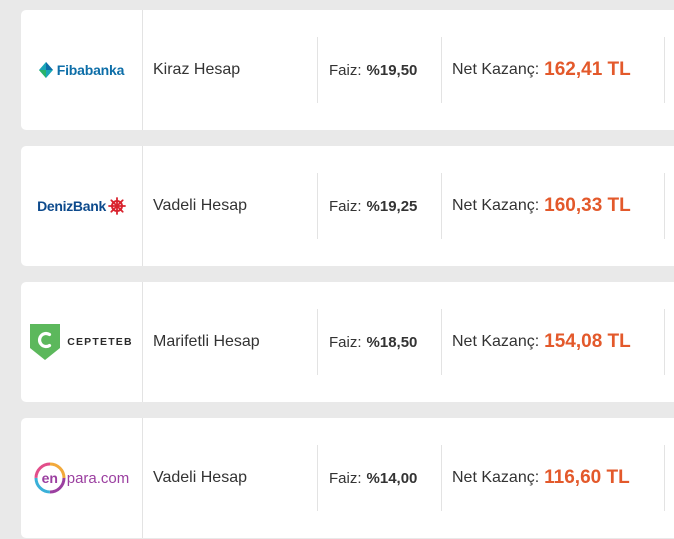 The height and width of the screenshot is (539, 674). What do you see at coordinates (587, 341) in the screenshot?
I see `gain-value: 154,08 TL` at bounding box center [587, 341].